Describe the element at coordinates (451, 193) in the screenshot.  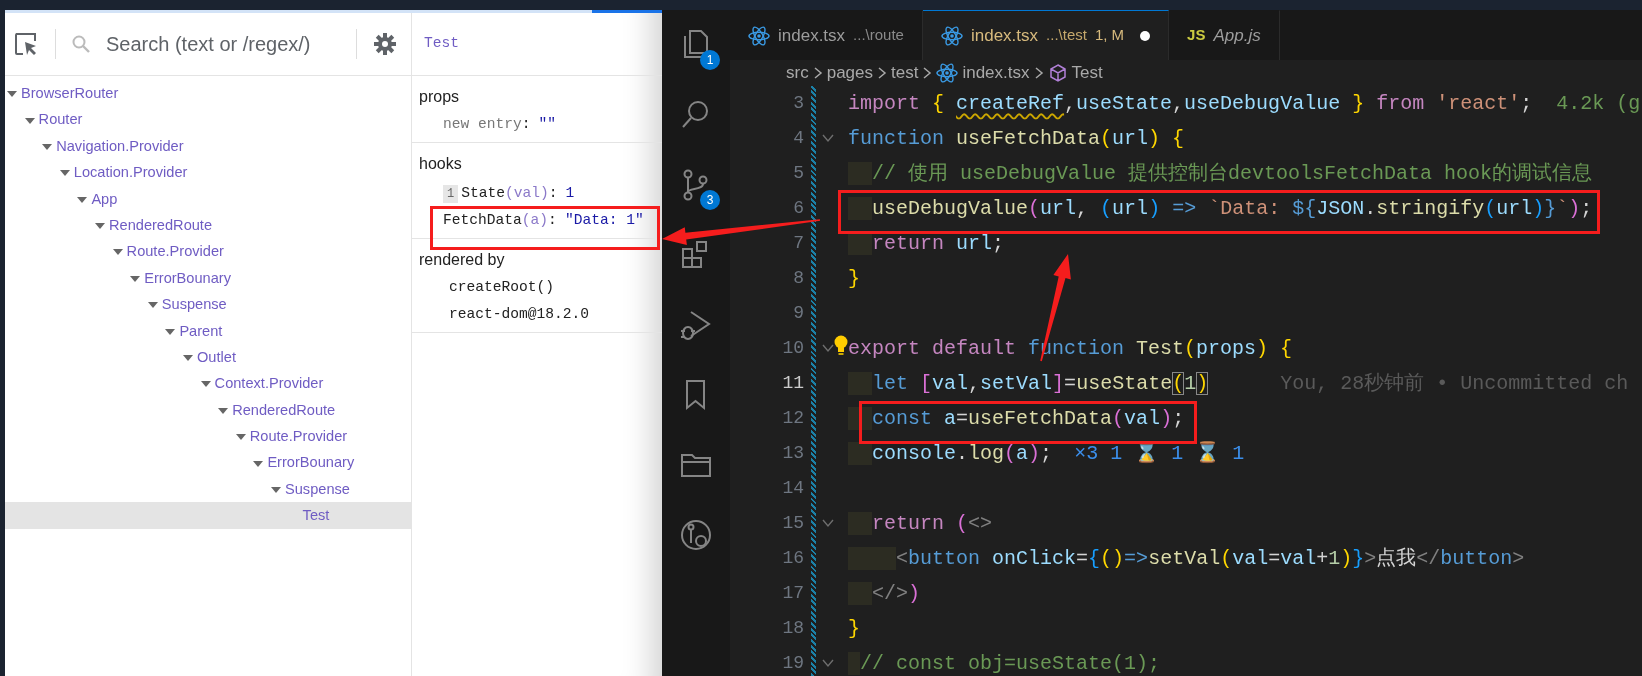
I see `hook-index: 1` at that location.